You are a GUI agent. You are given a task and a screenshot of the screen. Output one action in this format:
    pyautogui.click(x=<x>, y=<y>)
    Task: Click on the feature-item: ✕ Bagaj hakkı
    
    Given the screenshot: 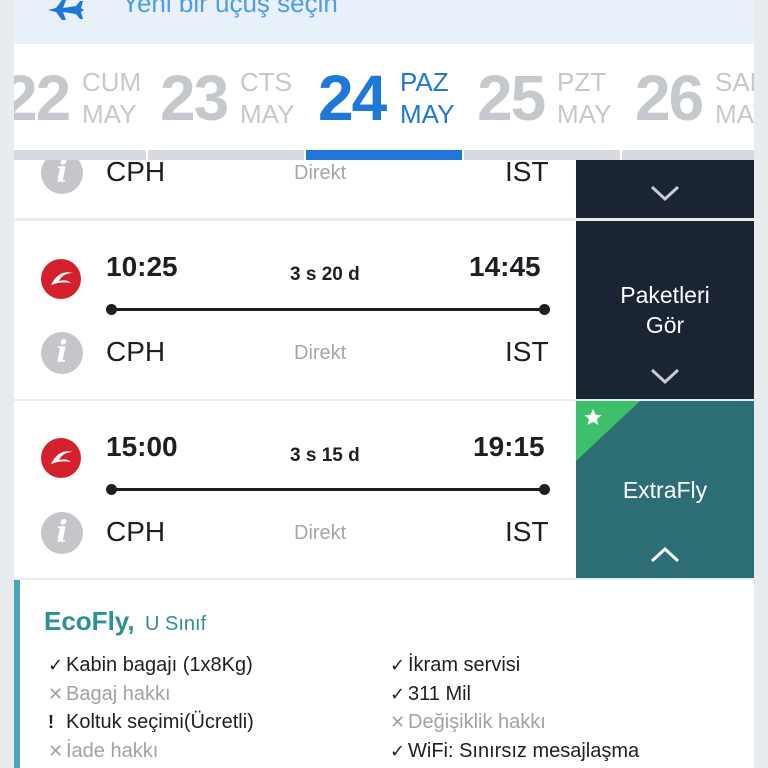 What is the action you would take?
    pyautogui.click(x=109, y=694)
    